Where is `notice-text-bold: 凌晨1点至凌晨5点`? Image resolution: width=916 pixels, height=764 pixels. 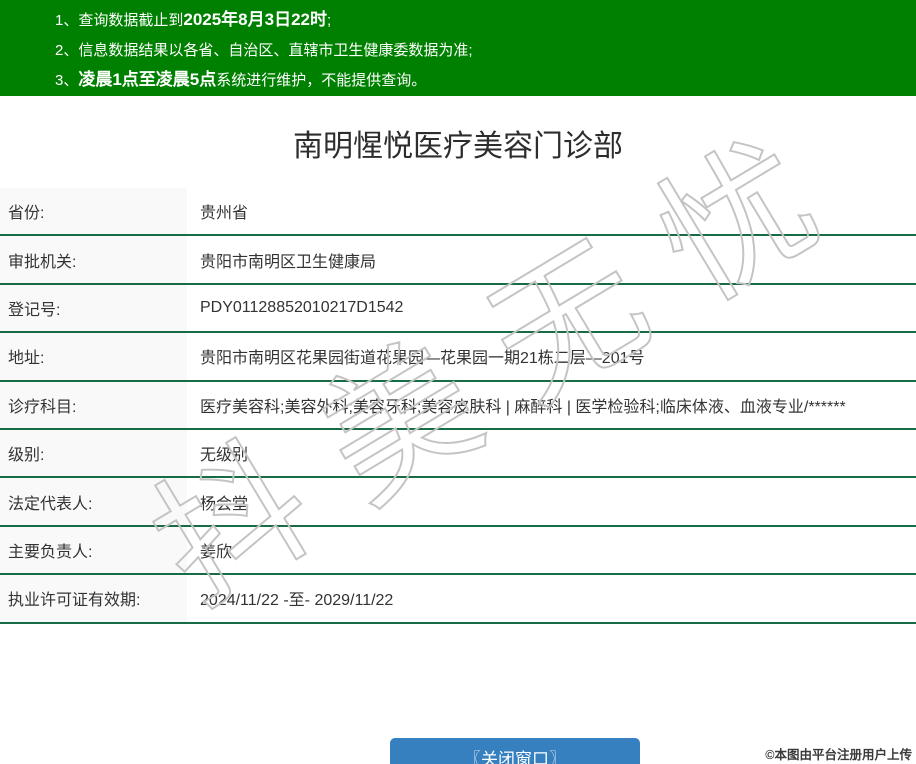 notice-text-bold: 凌晨1点至凌晨5点 is located at coordinates (147, 79).